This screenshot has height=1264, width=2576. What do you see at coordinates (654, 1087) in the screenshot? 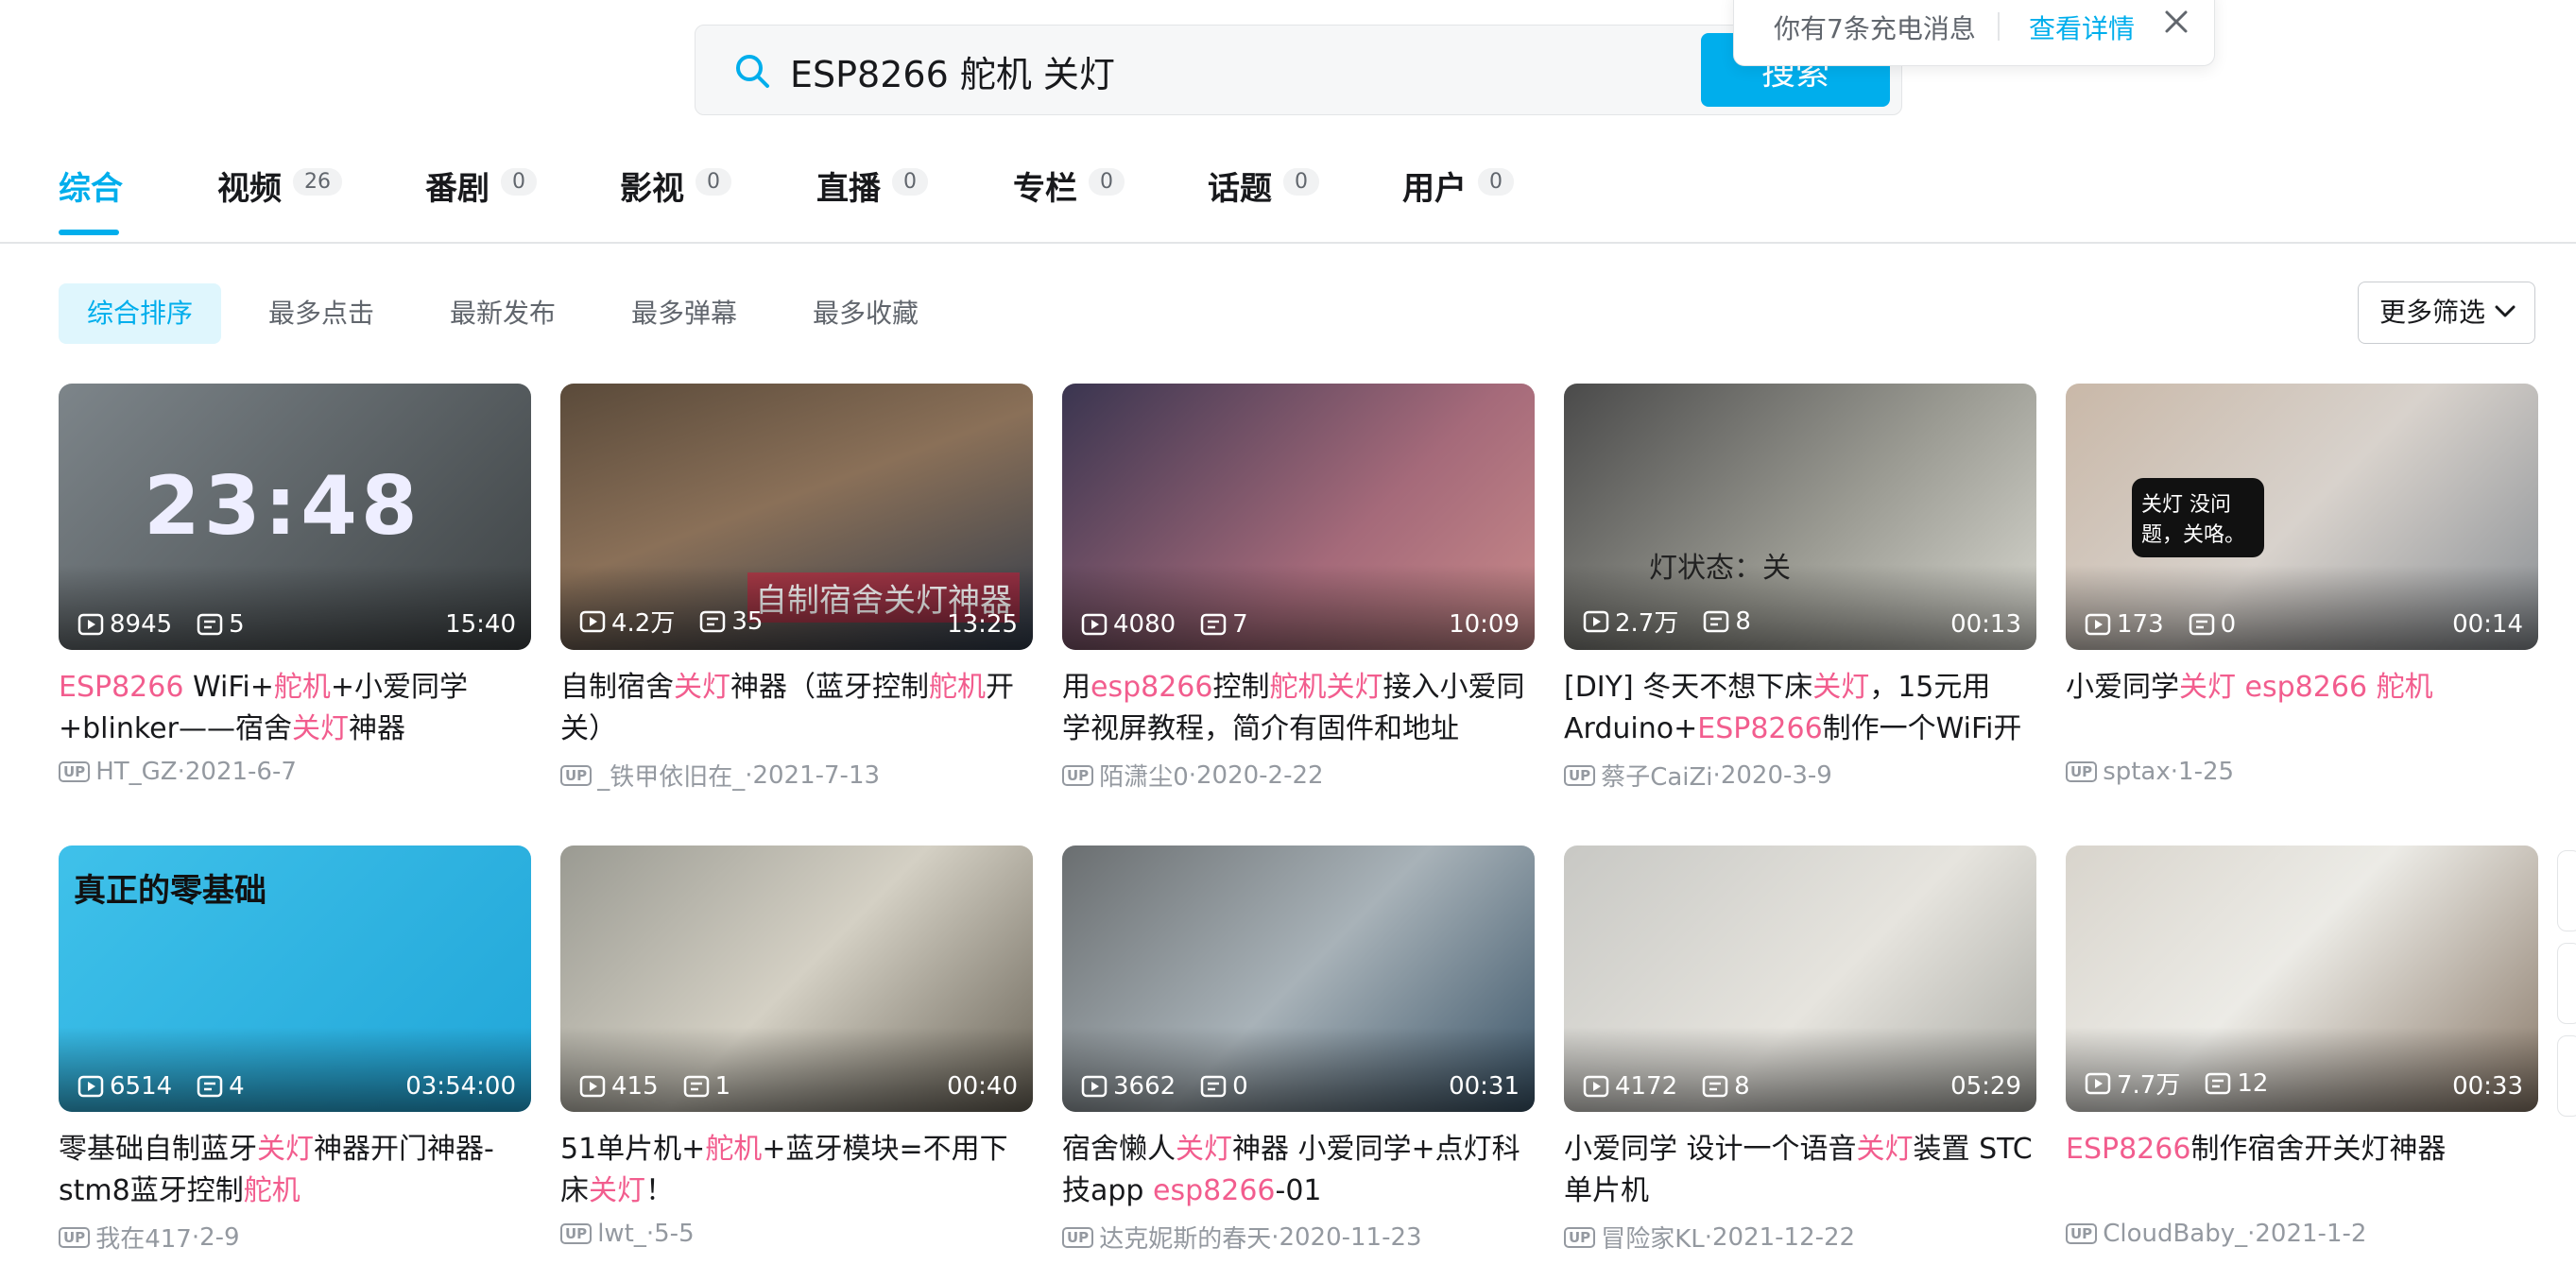
I see `video-stats: 415 1` at bounding box center [654, 1087].